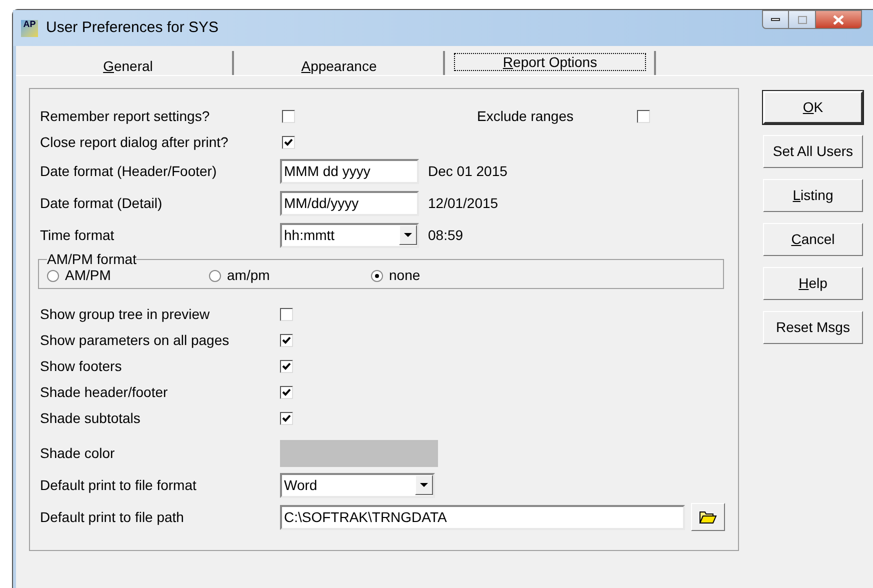 The height and width of the screenshot is (588, 873). Describe the element at coordinates (813, 151) in the screenshot. I see `dialog-button: Set All Users` at that location.